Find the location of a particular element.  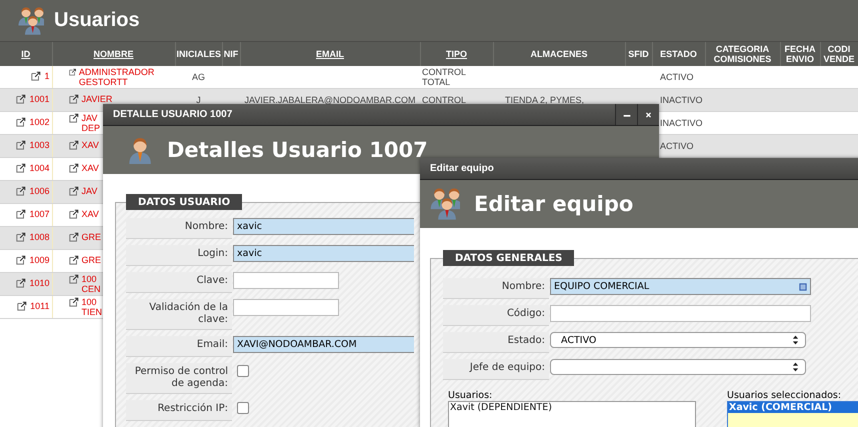

group-icon is located at coordinates (445, 204).